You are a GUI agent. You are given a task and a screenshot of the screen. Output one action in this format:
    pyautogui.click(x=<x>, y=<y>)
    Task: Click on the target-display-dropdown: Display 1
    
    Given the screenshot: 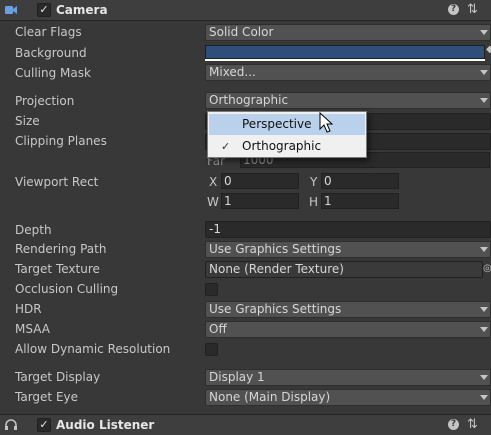 What is the action you would take?
    pyautogui.click(x=348, y=377)
    